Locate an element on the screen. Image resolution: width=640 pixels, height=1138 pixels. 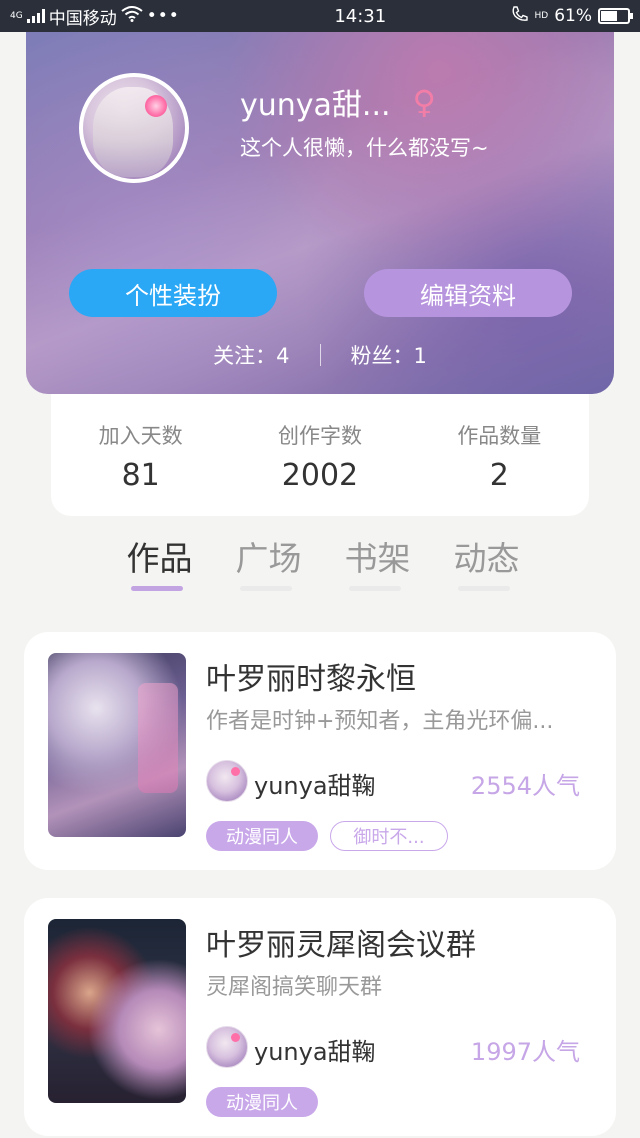
tab-label: 作品 is located at coordinates (159, 558).